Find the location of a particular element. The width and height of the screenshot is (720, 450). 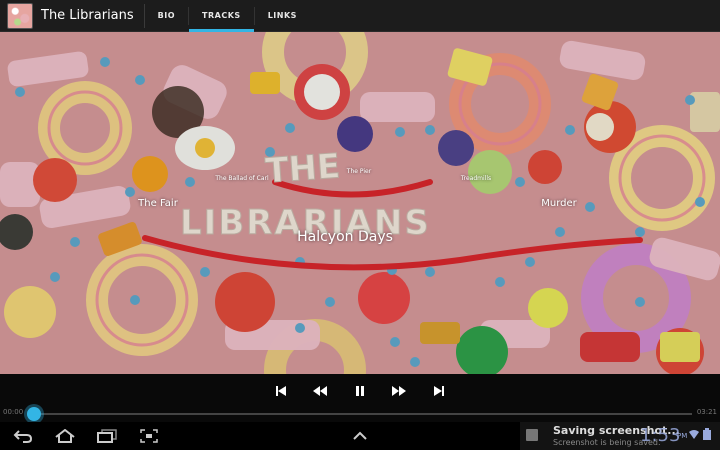

home-button is located at coordinates (65, 436).